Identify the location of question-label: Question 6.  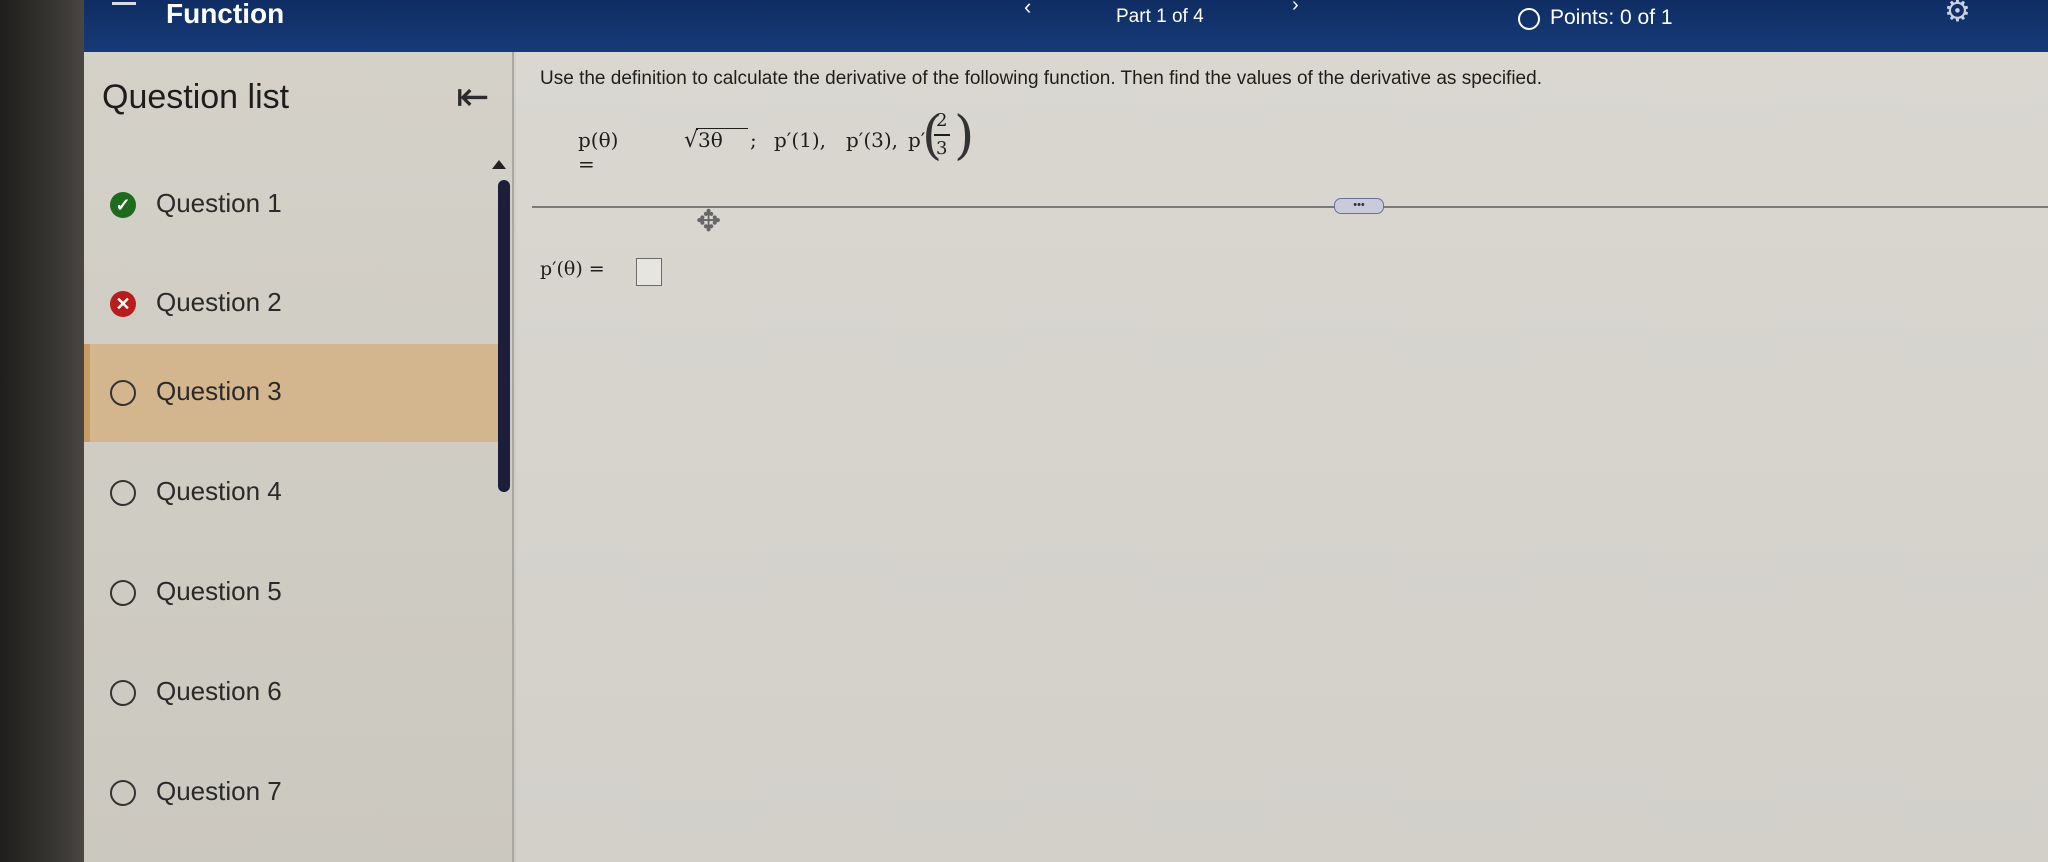
(219, 691).